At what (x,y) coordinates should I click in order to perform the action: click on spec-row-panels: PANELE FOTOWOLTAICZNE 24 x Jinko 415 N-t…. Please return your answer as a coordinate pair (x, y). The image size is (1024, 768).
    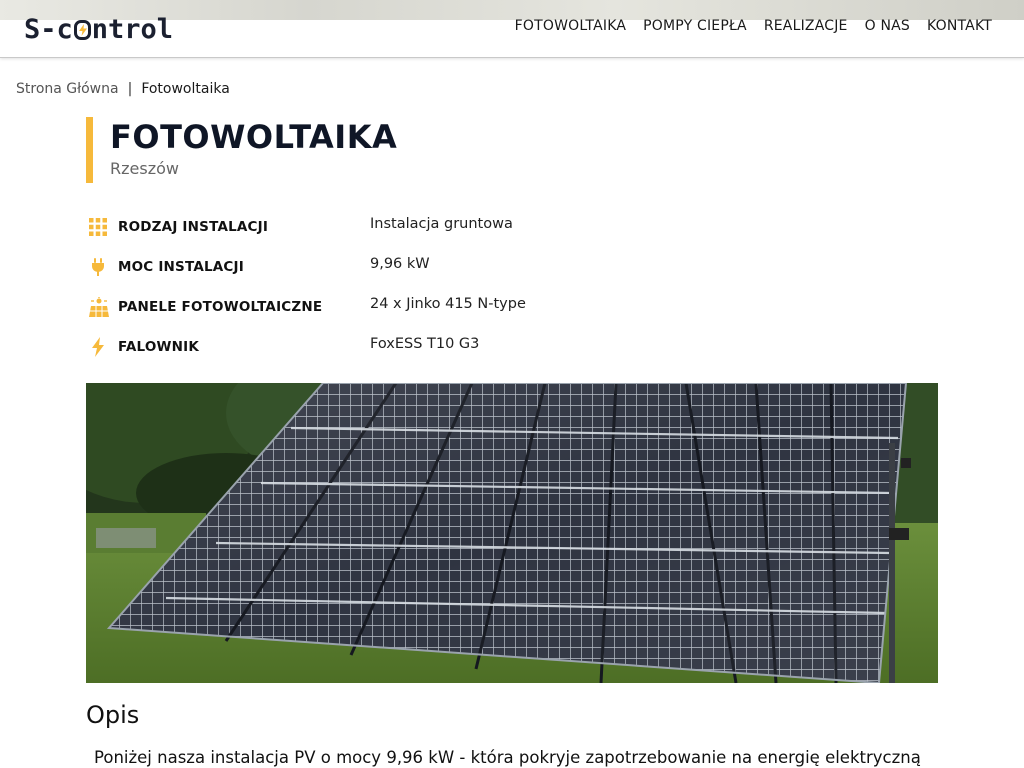
    Looking at the image, I should click on (388, 310).